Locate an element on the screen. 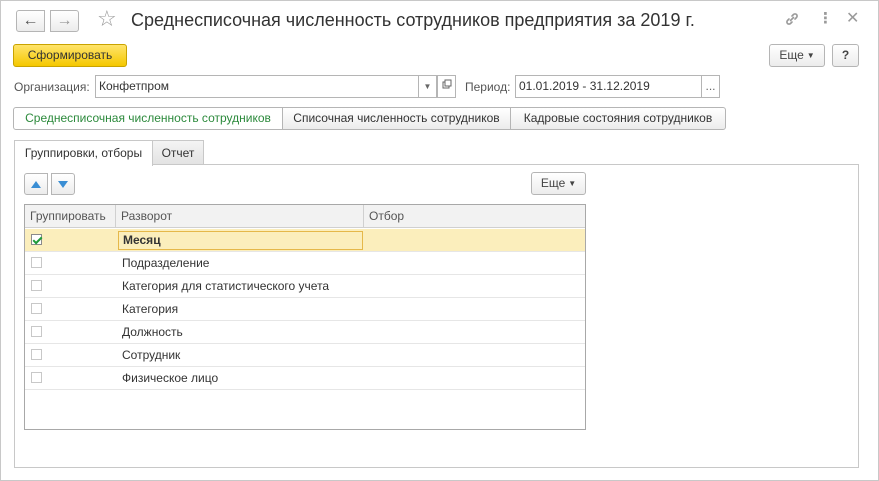  table-header: Группировать Разворот Отбор is located at coordinates (305, 216).